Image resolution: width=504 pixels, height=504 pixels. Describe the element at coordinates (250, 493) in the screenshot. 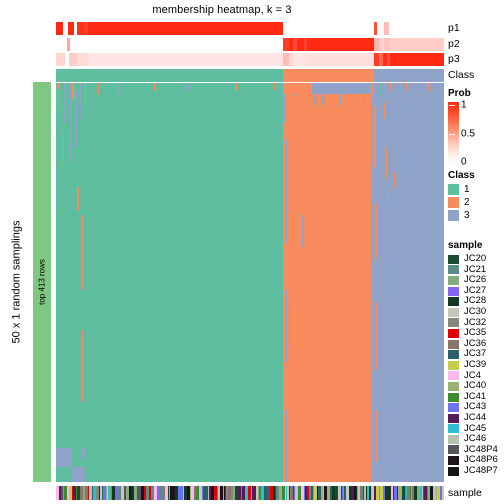

I see `sample-annotation-bar` at that location.